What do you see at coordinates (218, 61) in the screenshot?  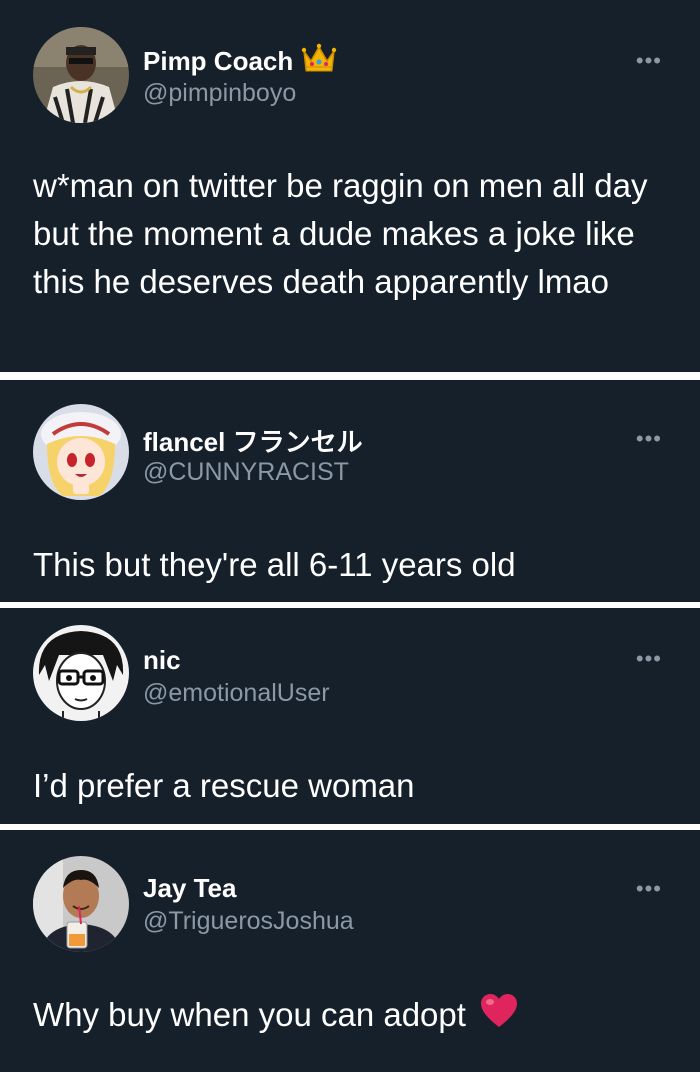 I see `display-name-text: Pimp Coach` at bounding box center [218, 61].